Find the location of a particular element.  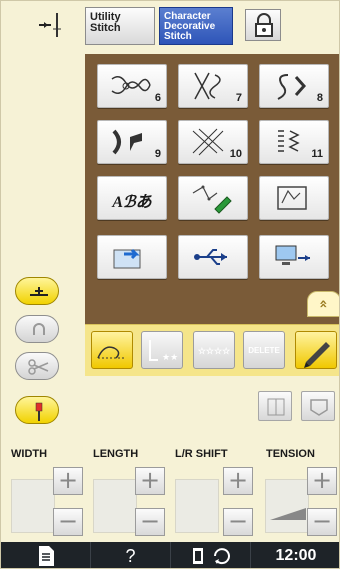

length-plus-button: + is located at coordinates (150, 481).